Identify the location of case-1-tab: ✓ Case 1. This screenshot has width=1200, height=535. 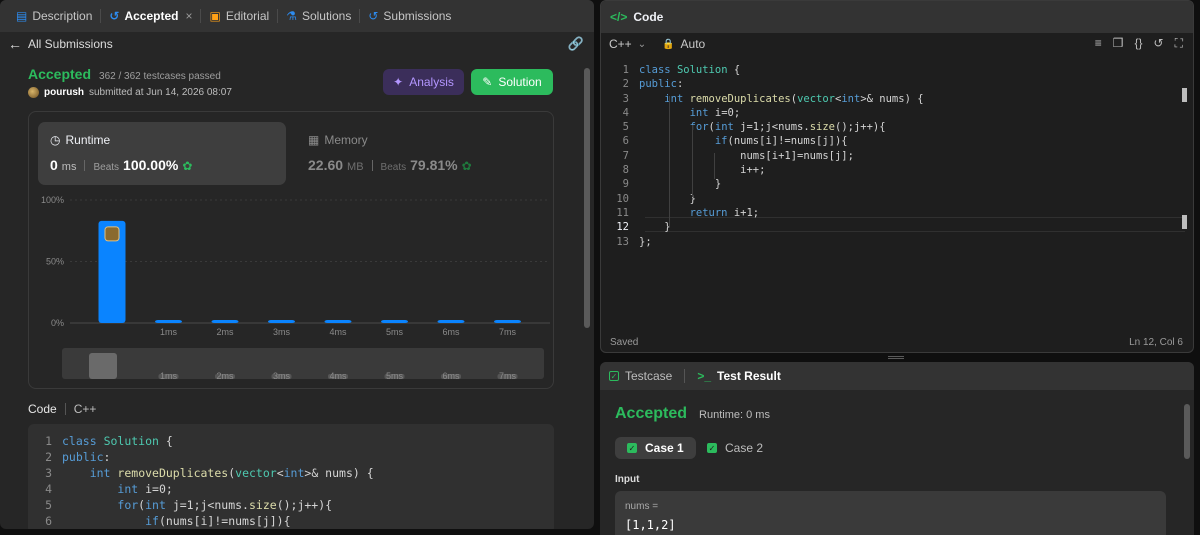
(655, 448).